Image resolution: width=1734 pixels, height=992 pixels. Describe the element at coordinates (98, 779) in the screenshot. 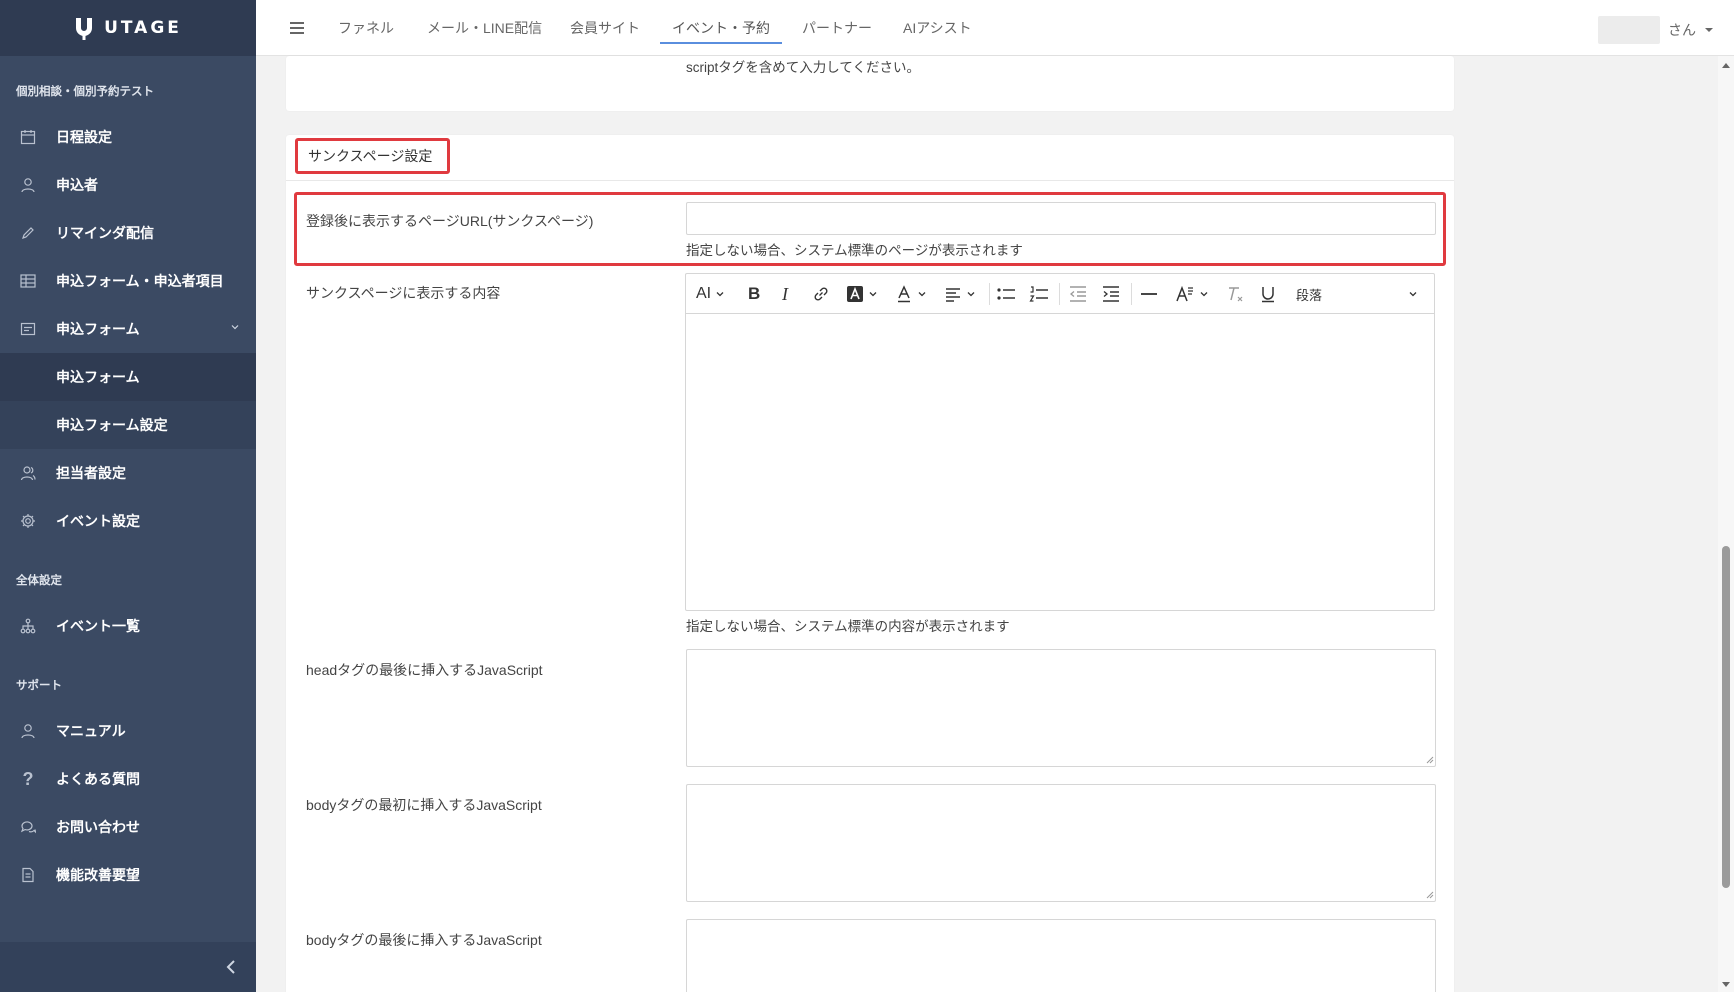

I see `sidebar-item-label: よくある質問` at that location.